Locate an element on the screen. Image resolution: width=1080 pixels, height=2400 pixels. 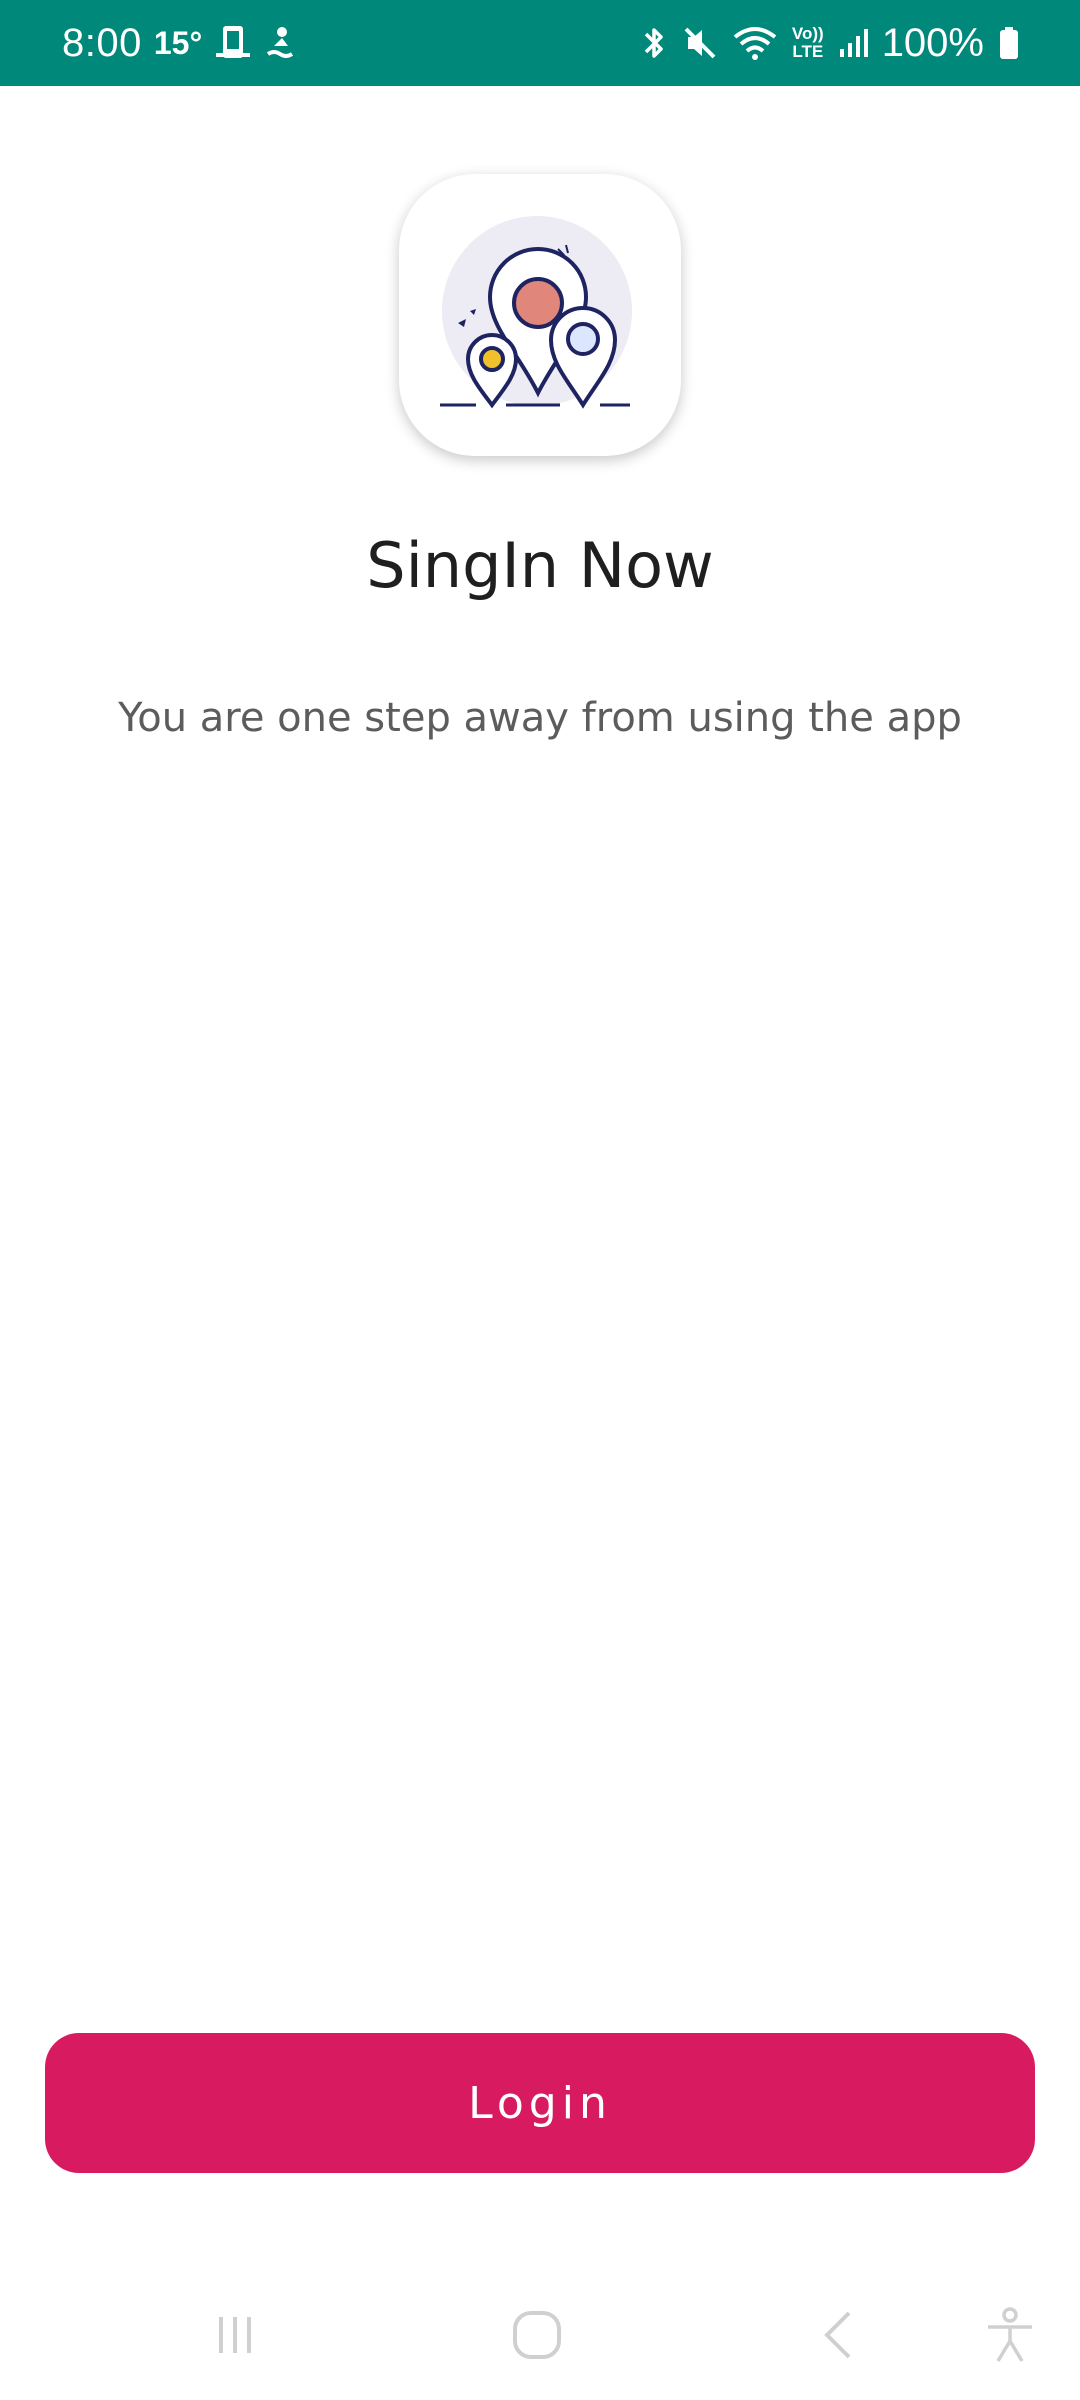
back-icon is located at coordinates (837, 2335).